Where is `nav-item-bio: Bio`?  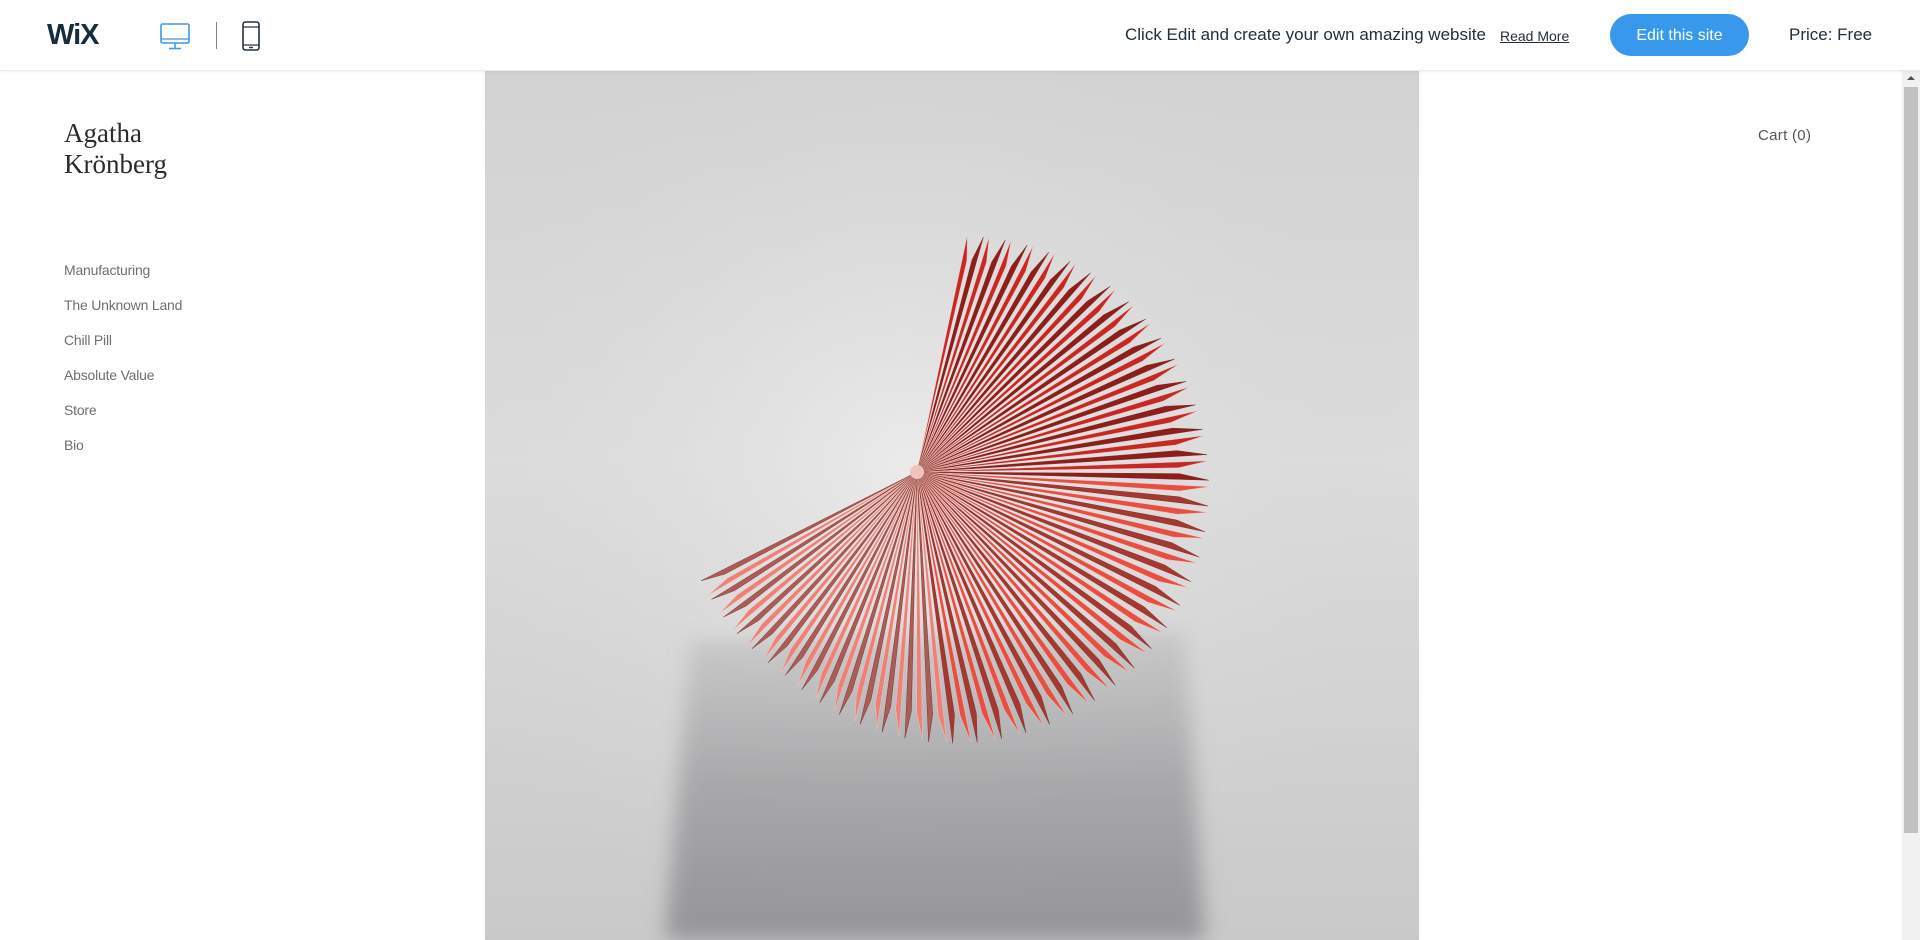
nav-item-bio: Bio is located at coordinates (123, 450).